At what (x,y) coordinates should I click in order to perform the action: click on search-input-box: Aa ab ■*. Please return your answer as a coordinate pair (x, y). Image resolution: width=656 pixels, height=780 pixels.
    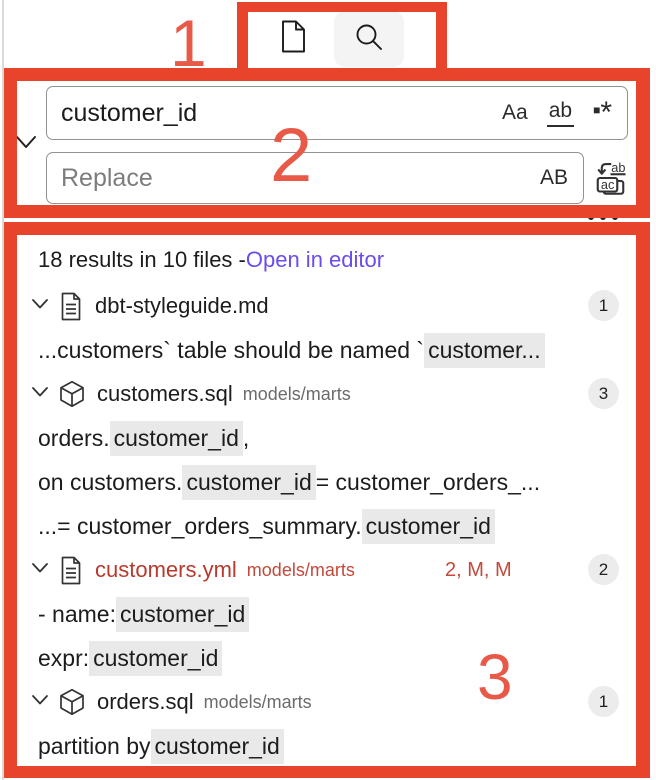
    Looking at the image, I should click on (337, 113).